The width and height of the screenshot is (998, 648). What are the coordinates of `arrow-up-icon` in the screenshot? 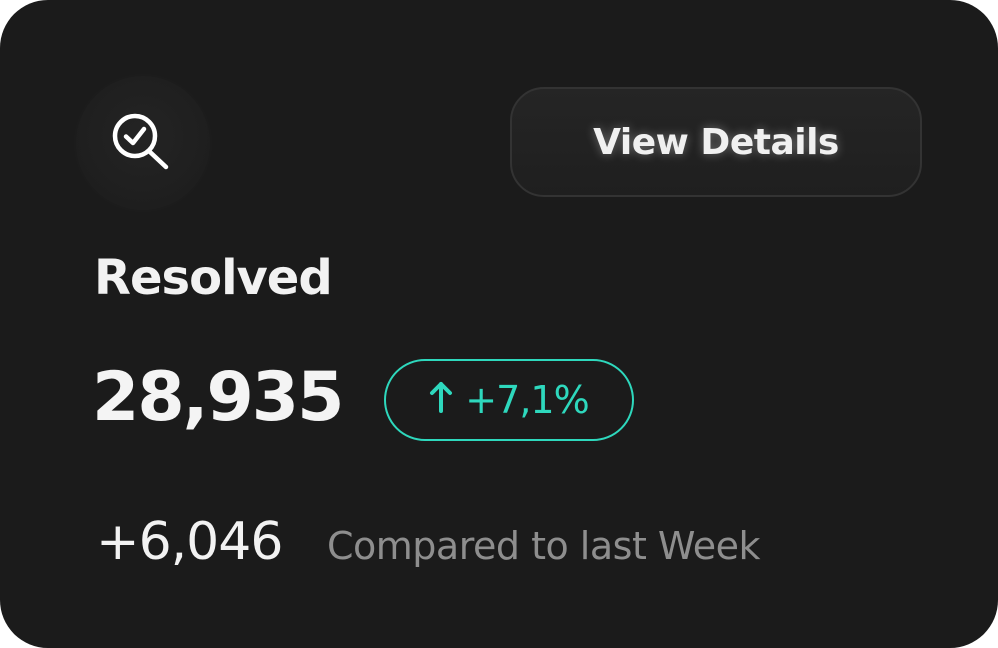 It's located at (441, 400).